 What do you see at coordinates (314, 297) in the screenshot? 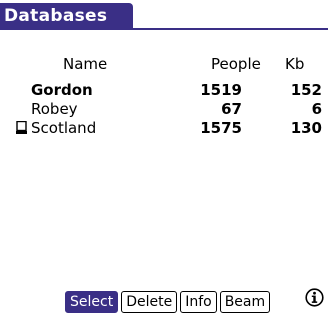
I see `info-icon` at bounding box center [314, 297].